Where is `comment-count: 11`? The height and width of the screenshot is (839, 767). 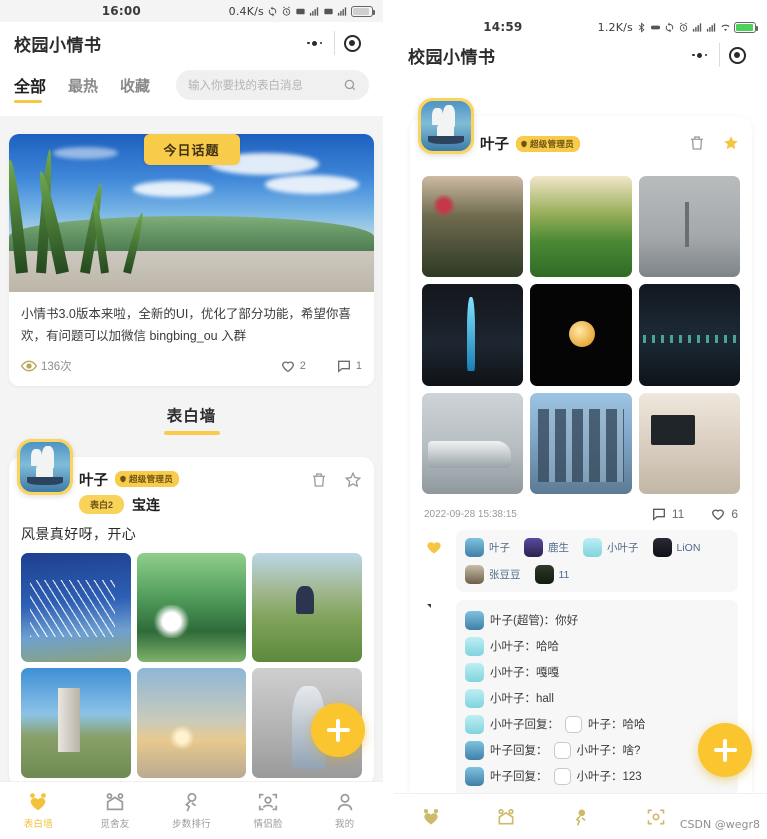
comment-count: 11 is located at coordinates (678, 514).